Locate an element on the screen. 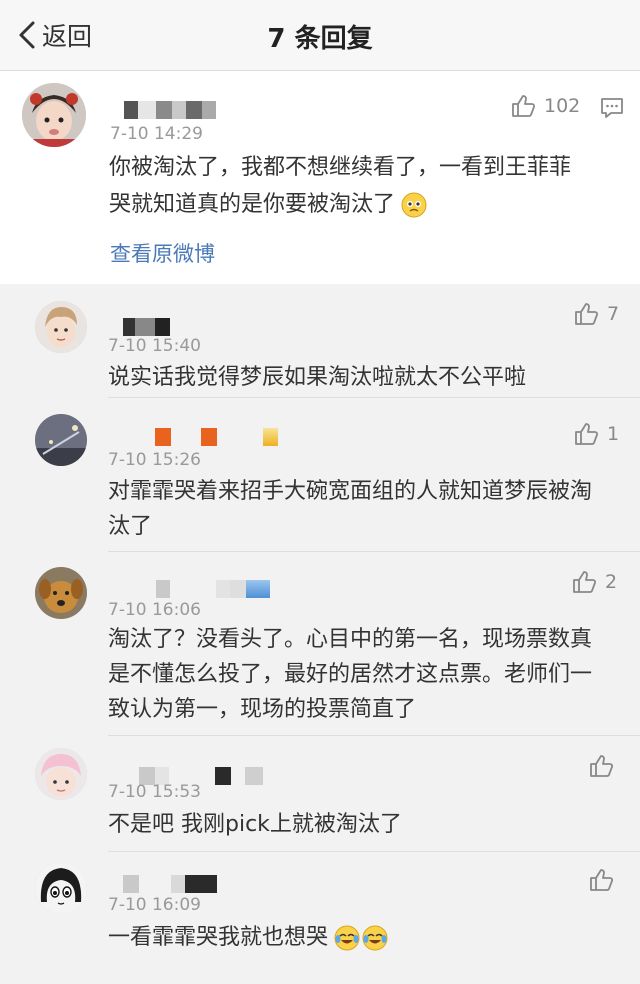 This screenshot has height=984, width=640. like-button: 1 is located at coordinates (596, 434).